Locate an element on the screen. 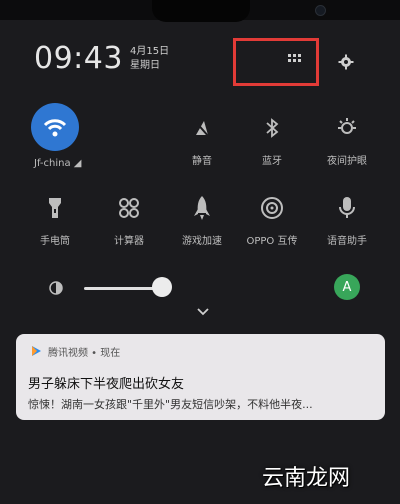  wifi-toggle is located at coordinates (55, 127).